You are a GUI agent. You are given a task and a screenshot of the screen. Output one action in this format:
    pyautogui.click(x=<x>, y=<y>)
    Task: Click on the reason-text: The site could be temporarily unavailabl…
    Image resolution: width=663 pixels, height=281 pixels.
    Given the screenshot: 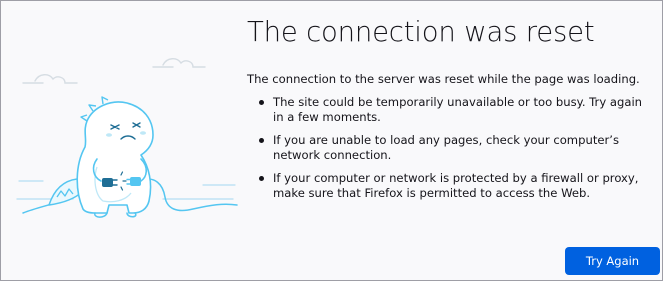 What is the action you would take?
    pyautogui.click(x=458, y=109)
    